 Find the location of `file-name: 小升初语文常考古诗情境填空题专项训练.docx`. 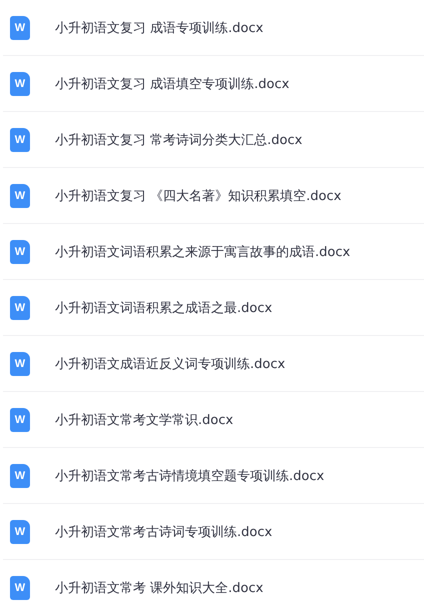

file-name: 小升初语文常考古诗情境填空题专项训练.docx is located at coordinates (189, 475).